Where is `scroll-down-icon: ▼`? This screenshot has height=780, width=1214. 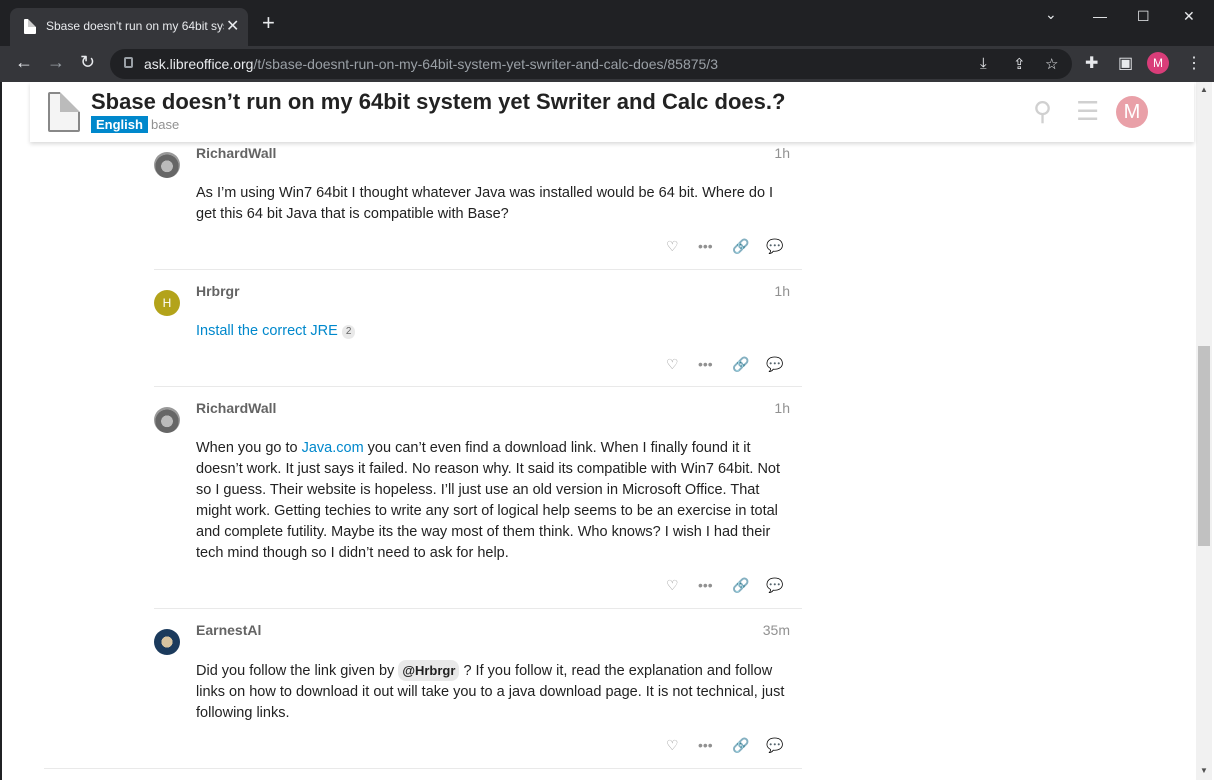
scroll-down-icon: ▼ is located at coordinates (1204, 770).